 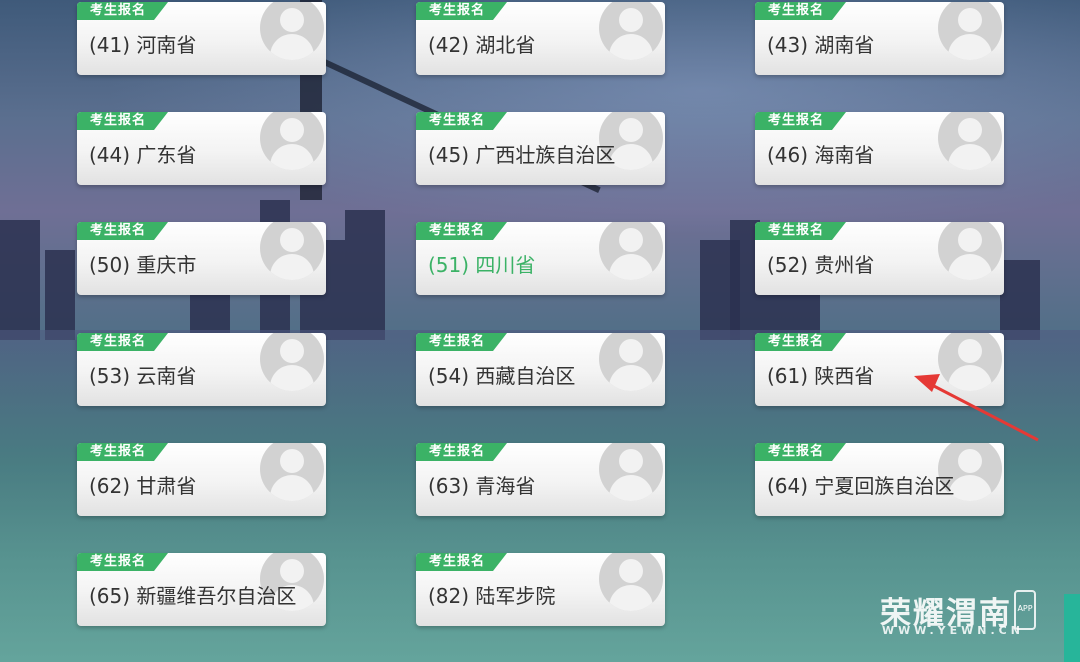 What do you see at coordinates (540, 38) in the screenshot?
I see `province-card: 考生报名 (42) 湖北省` at bounding box center [540, 38].